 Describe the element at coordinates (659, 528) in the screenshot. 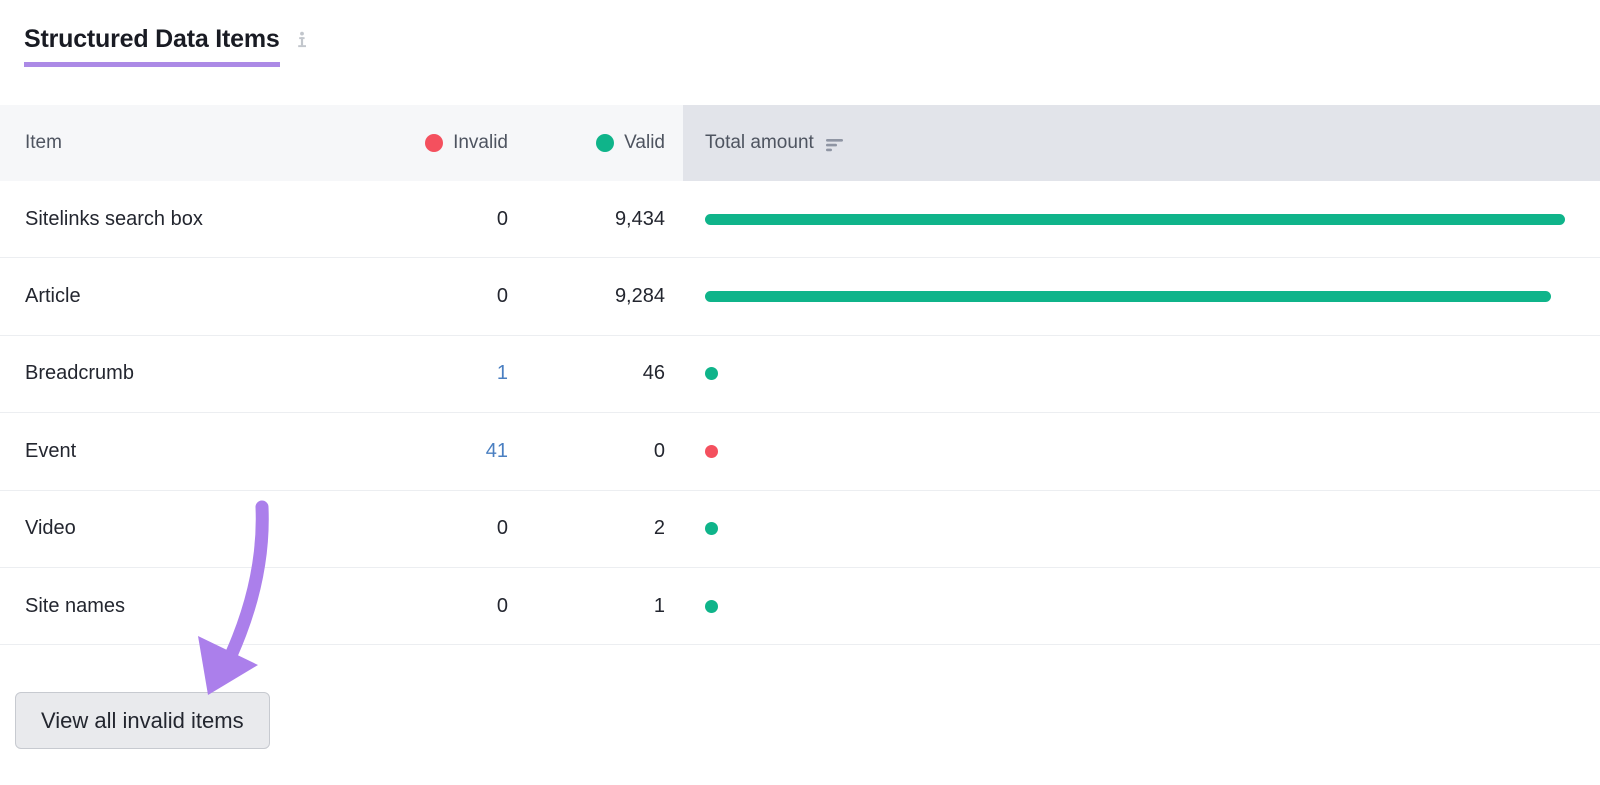

I see `valid-count-value: 2` at that location.